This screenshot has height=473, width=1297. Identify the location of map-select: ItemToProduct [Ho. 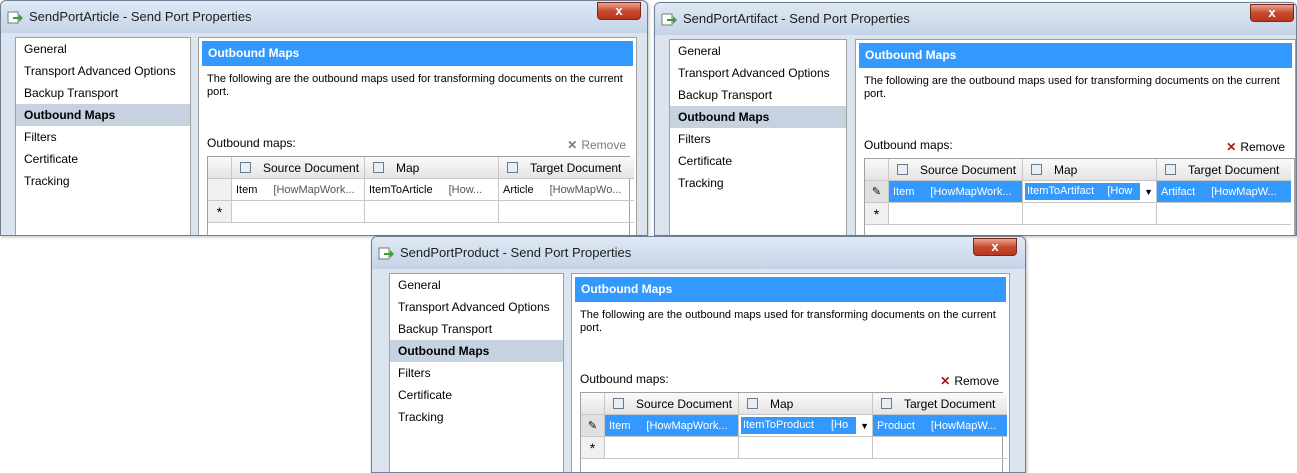
(798, 425).